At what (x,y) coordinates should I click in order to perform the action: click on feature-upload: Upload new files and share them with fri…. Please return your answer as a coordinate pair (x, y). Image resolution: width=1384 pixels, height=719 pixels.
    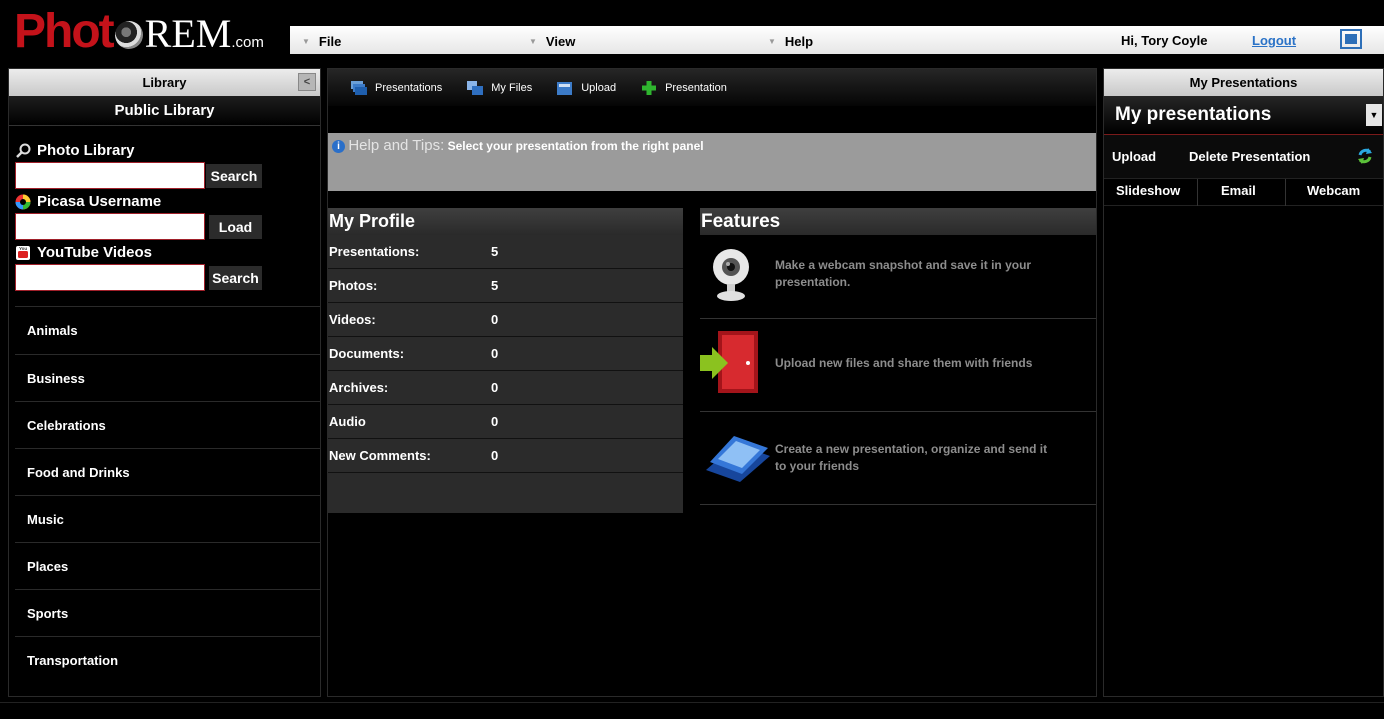
    Looking at the image, I should click on (898, 365).